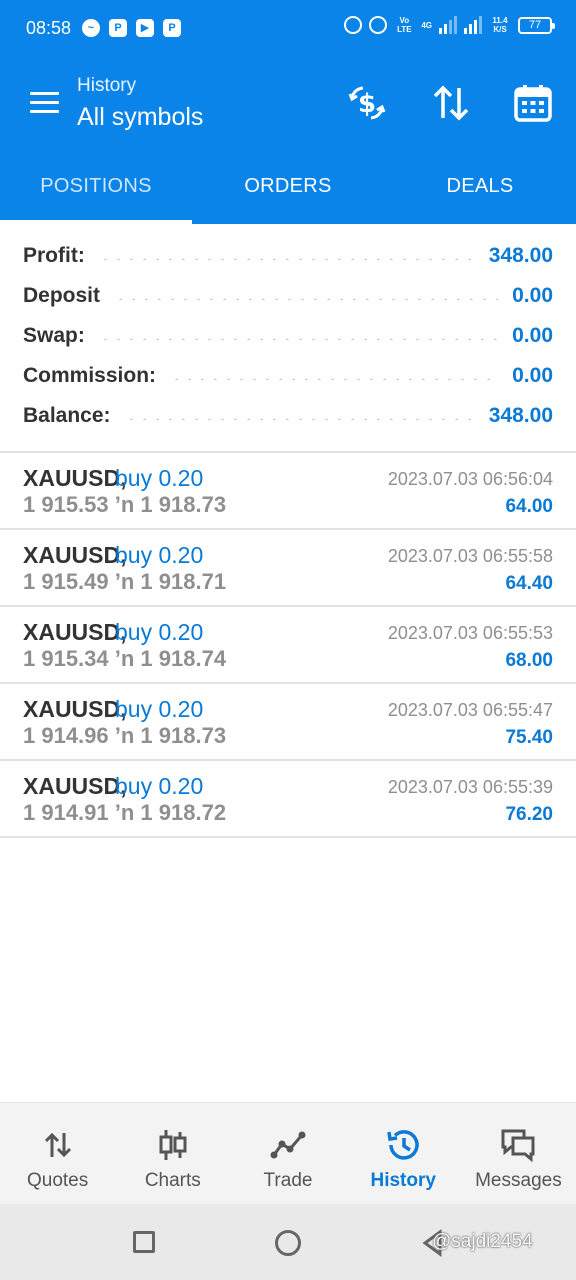 The width and height of the screenshot is (576, 1280). What do you see at coordinates (118, 28) in the screenshot?
I see `app-p-icon: P` at bounding box center [118, 28].